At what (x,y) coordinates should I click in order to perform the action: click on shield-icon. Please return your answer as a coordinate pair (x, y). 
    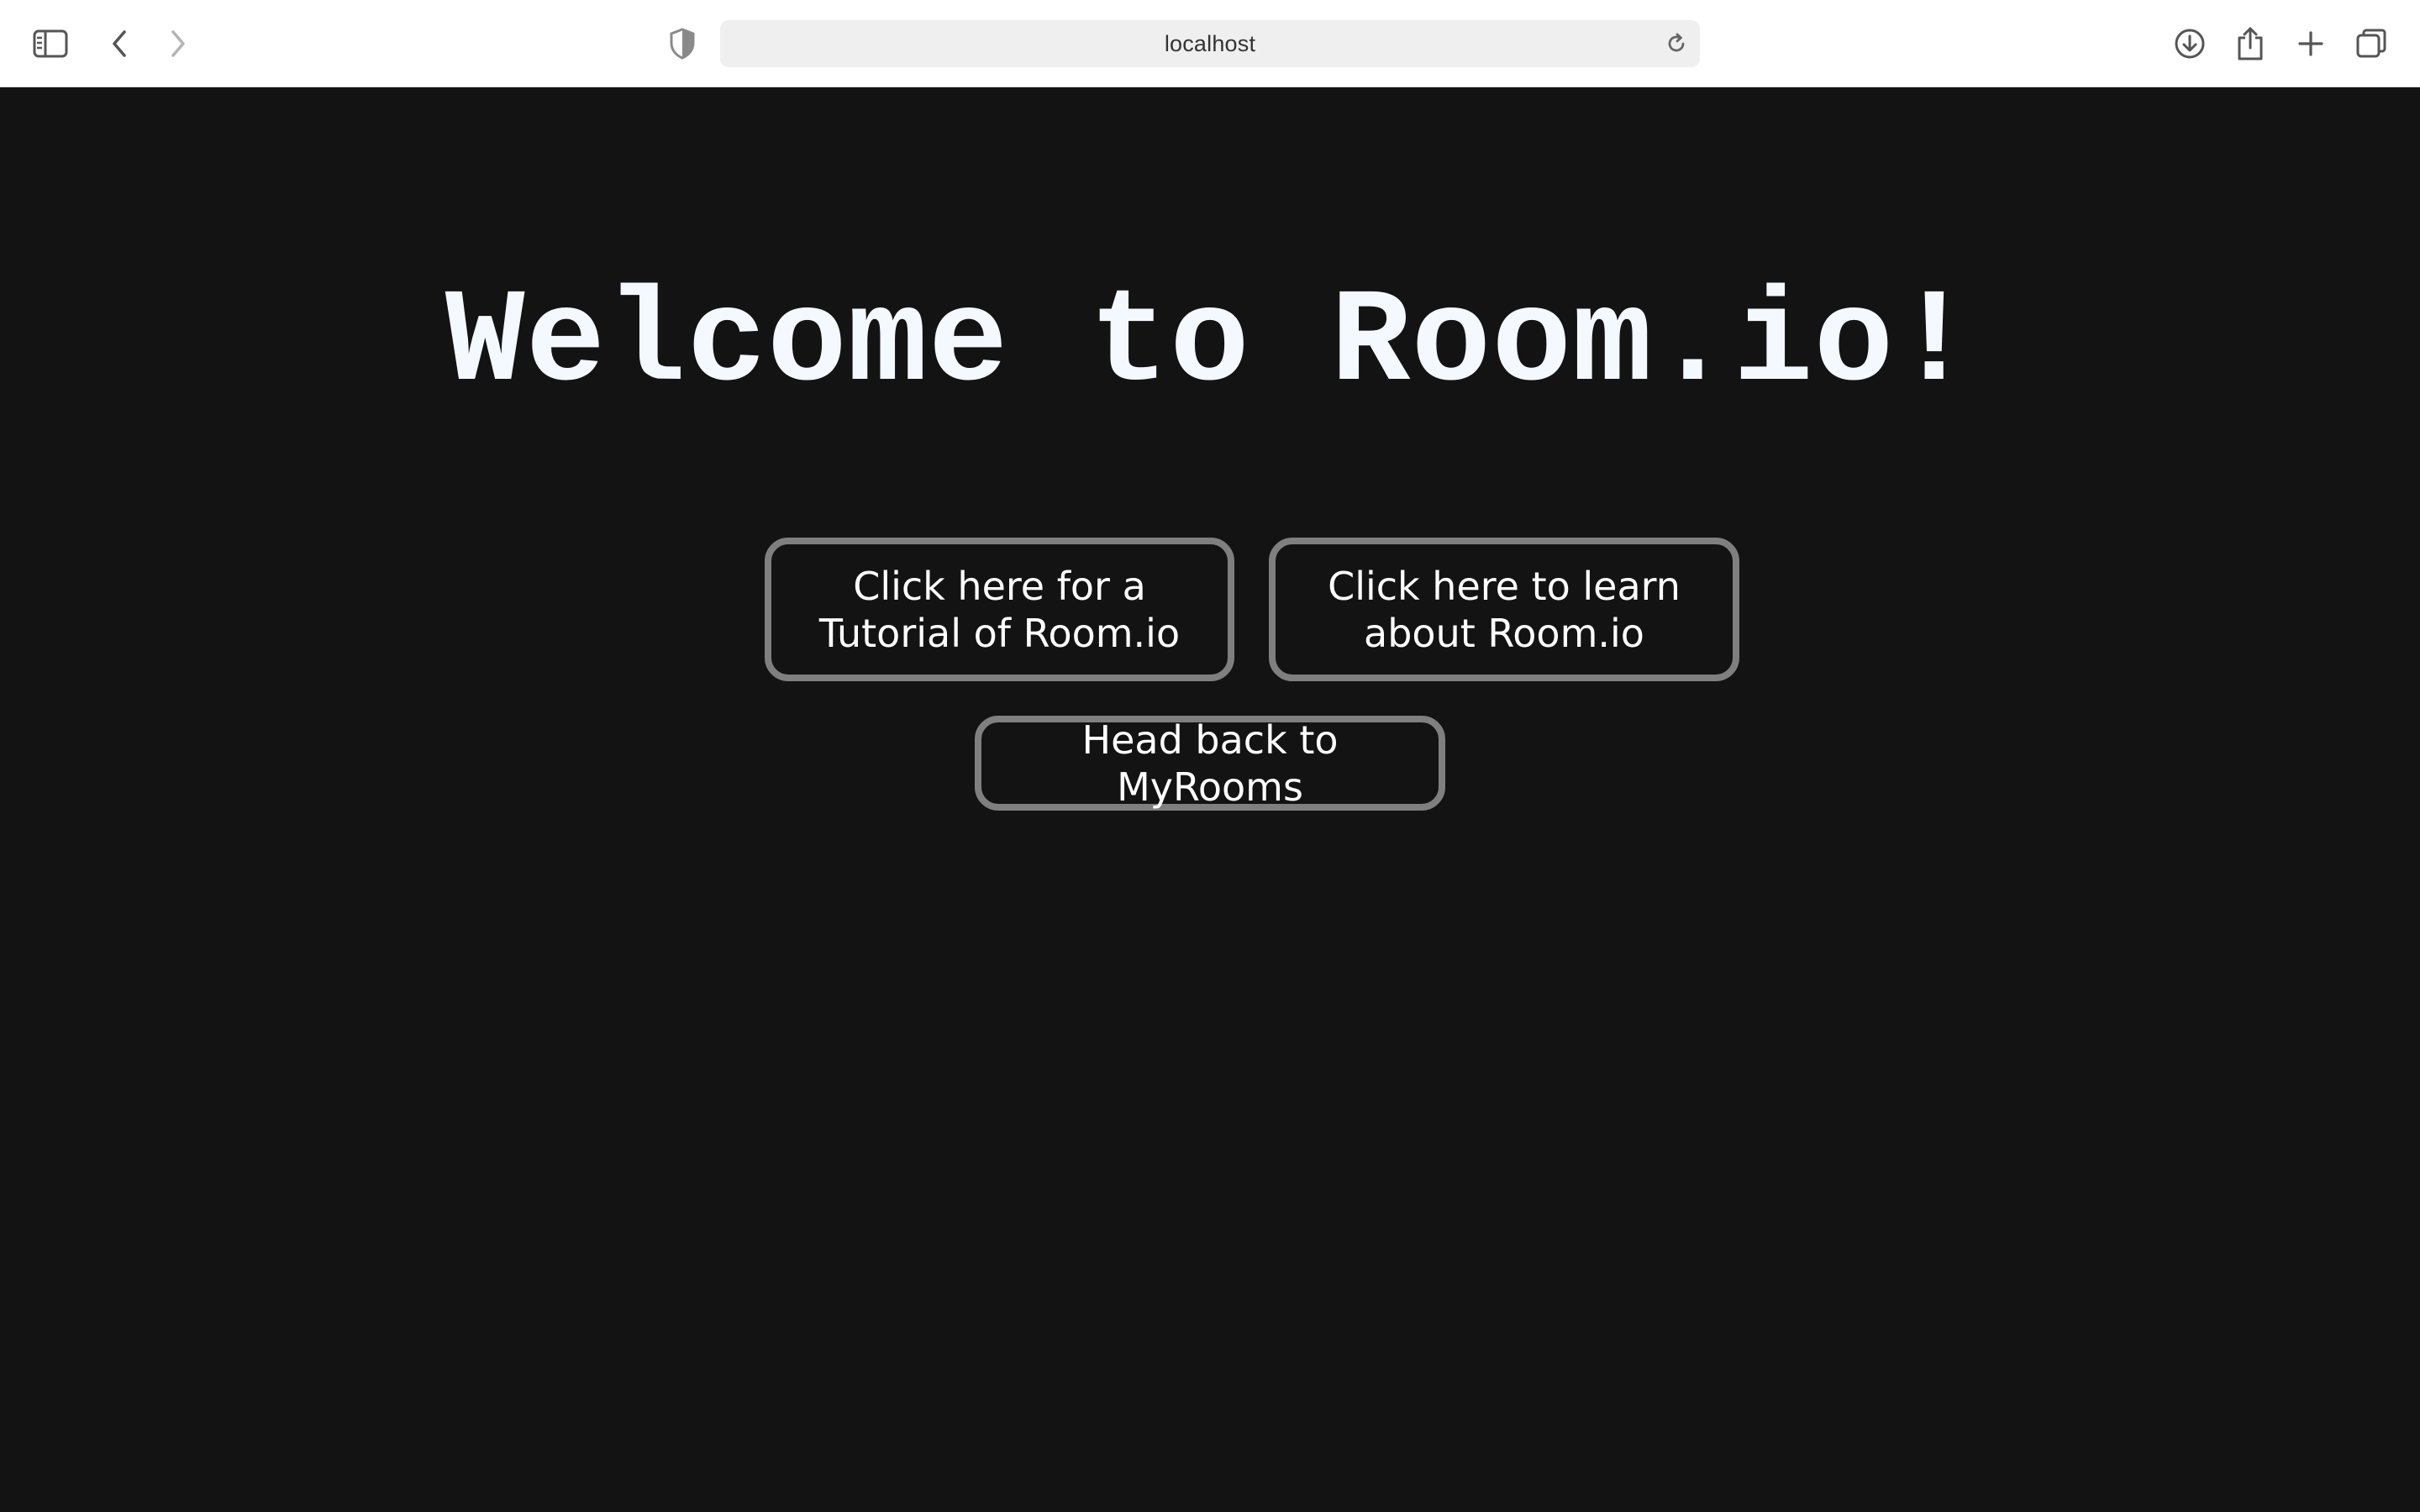
    Looking at the image, I should click on (682, 44).